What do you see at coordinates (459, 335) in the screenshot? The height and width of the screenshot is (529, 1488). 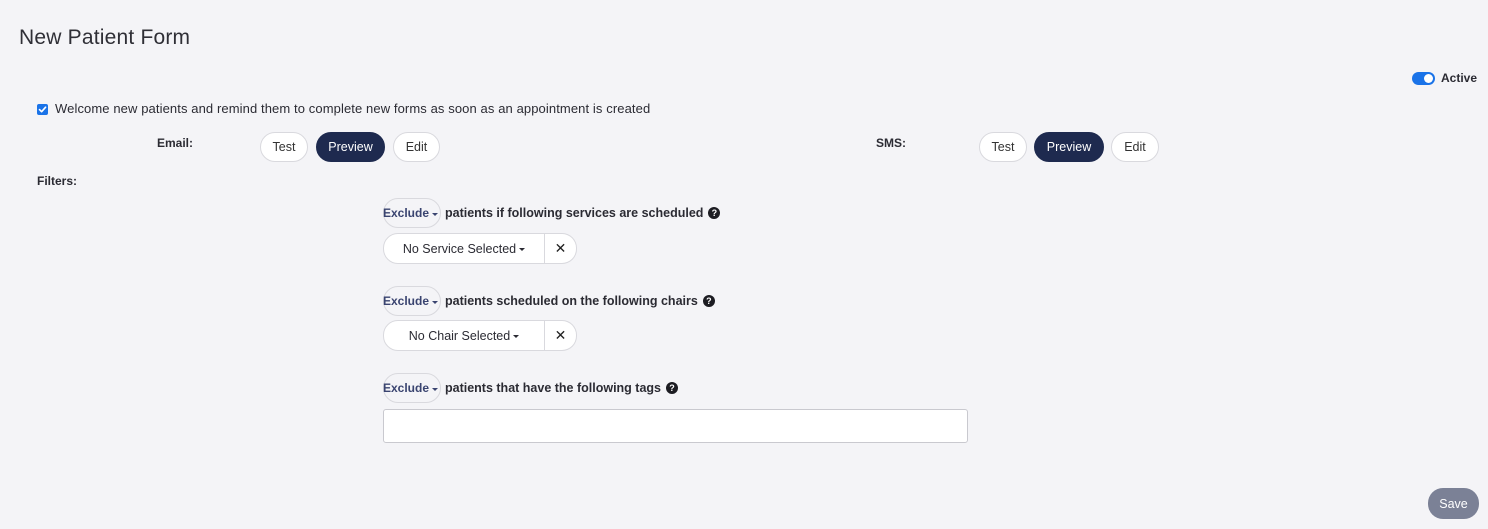 I see `chairs-select-value: No Chair Selected` at bounding box center [459, 335].